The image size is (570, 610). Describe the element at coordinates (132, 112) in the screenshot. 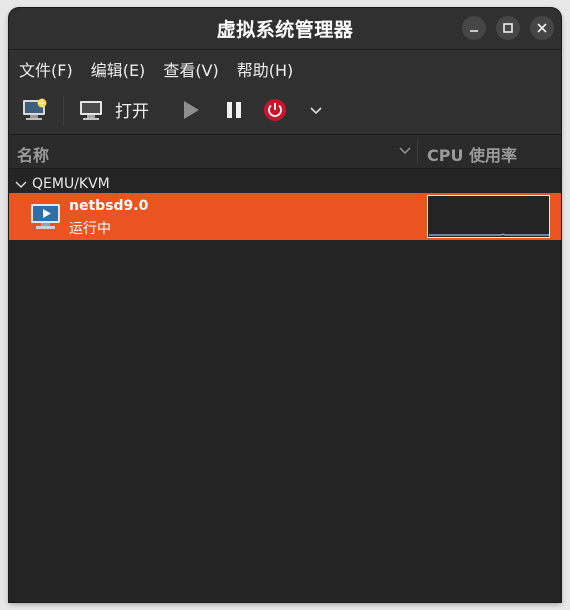

I see `open-button-label: 打开` at that location.